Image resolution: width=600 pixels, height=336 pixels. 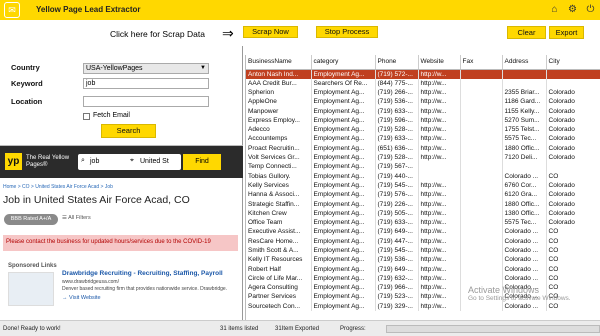 I want to click on column-header: BusinessName, so click(x=279, y=62).